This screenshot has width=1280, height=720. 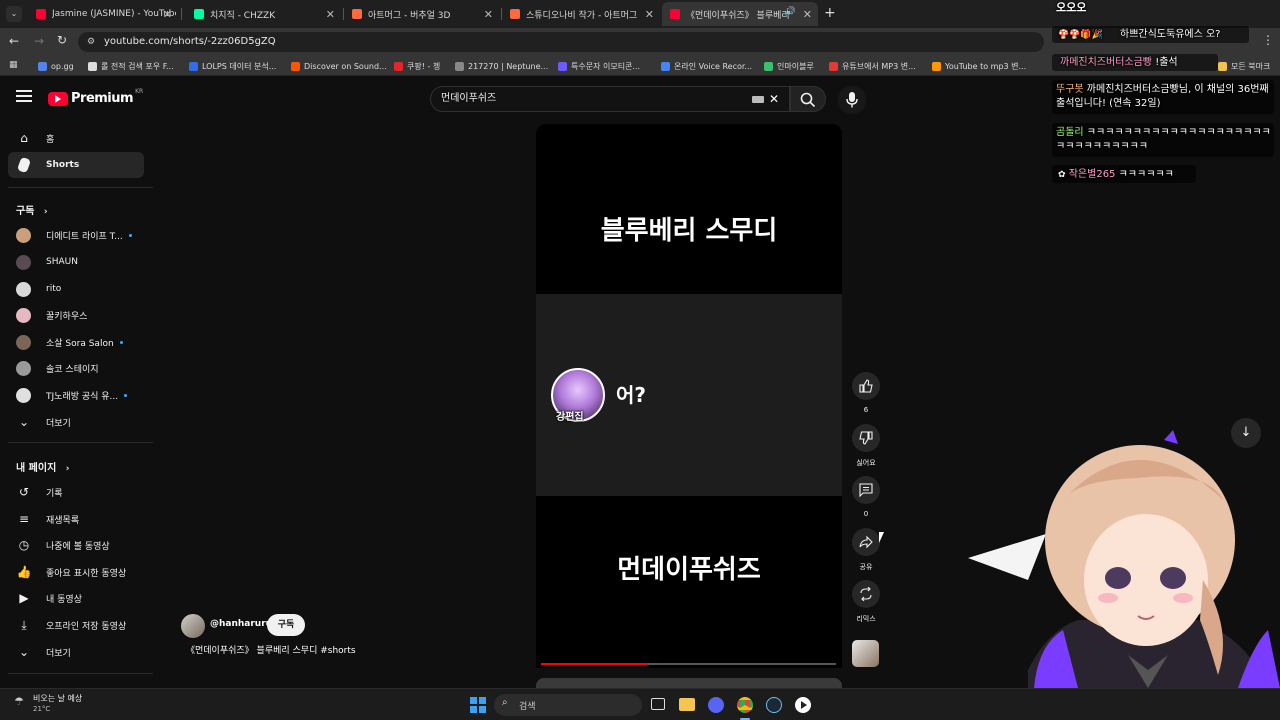 What do you see at coordinates (803, 705) in the screenshot?
I see `media-player-icon` at bounding box center [803, 705].